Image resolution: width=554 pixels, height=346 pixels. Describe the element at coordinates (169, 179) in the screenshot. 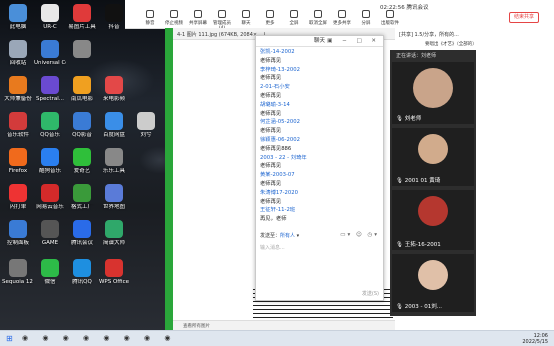

I see `share-border` at that location.